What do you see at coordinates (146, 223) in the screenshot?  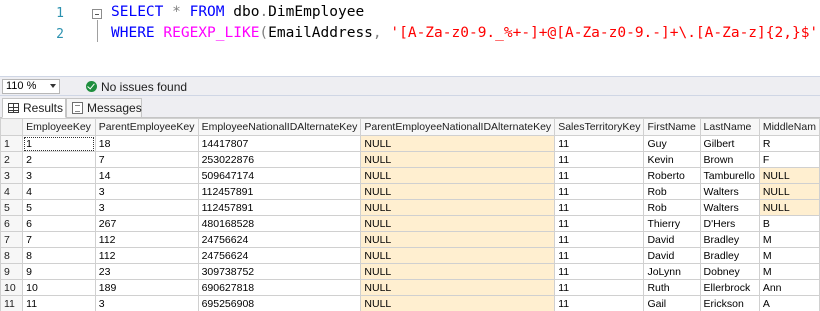 I see `grid-cell: 267` at bounding box center [146, 223].